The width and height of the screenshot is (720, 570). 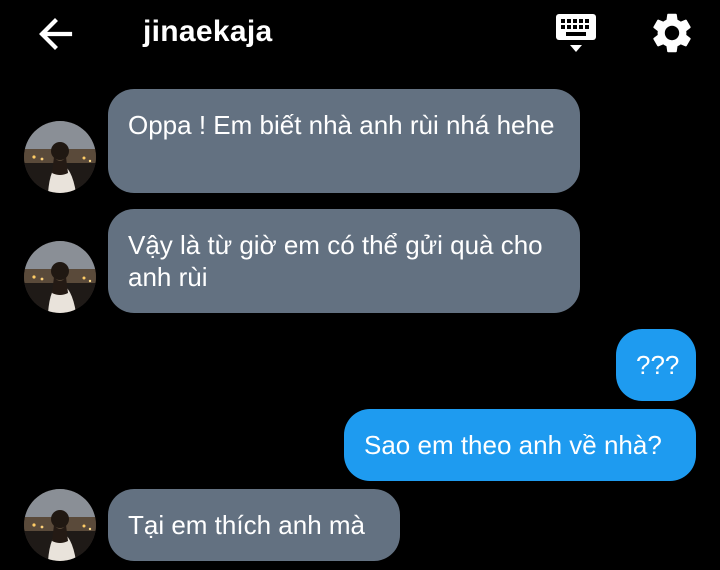 What do you see at coordinates (341, 125) in the screenshot?
I see `message-text: Oppa ! Em biết nhà anh rùi nhá hehe` at bounding box center [341, 125].